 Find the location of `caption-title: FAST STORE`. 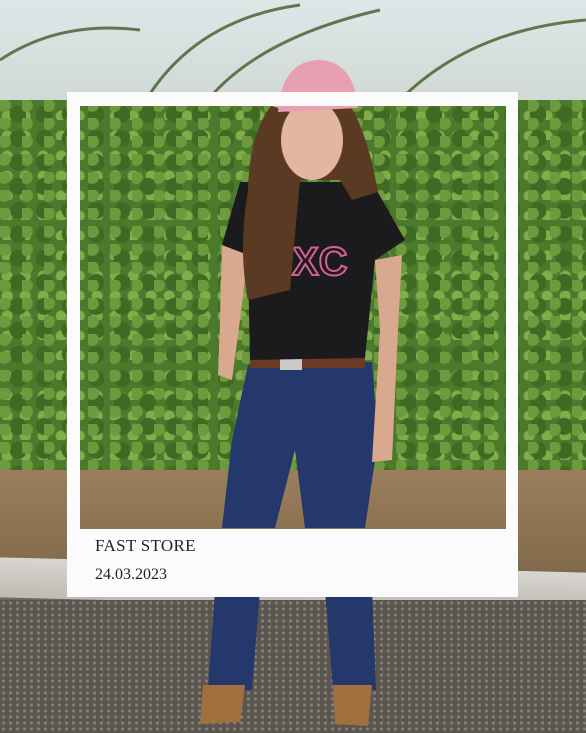

caption-title: FAST STORE is located at coordinates (145, 545).